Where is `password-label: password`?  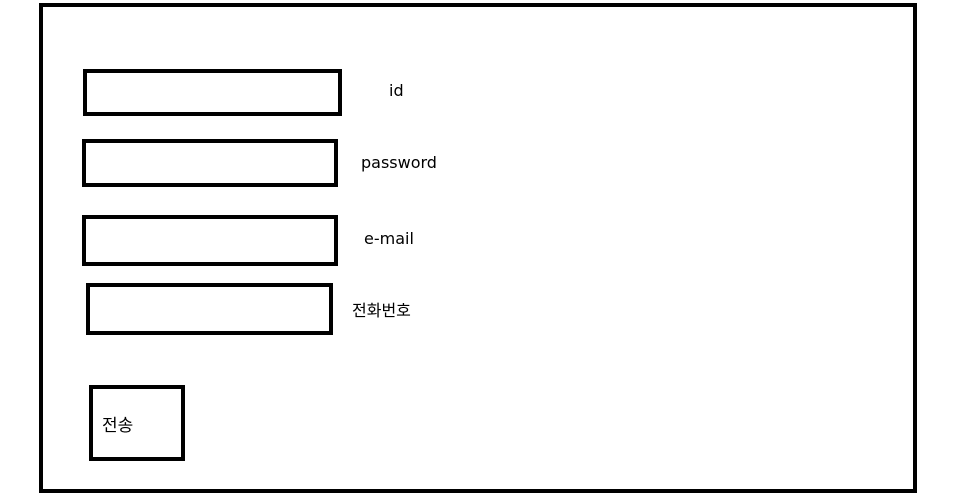 password-label: password is located at coordinates (399, 162).